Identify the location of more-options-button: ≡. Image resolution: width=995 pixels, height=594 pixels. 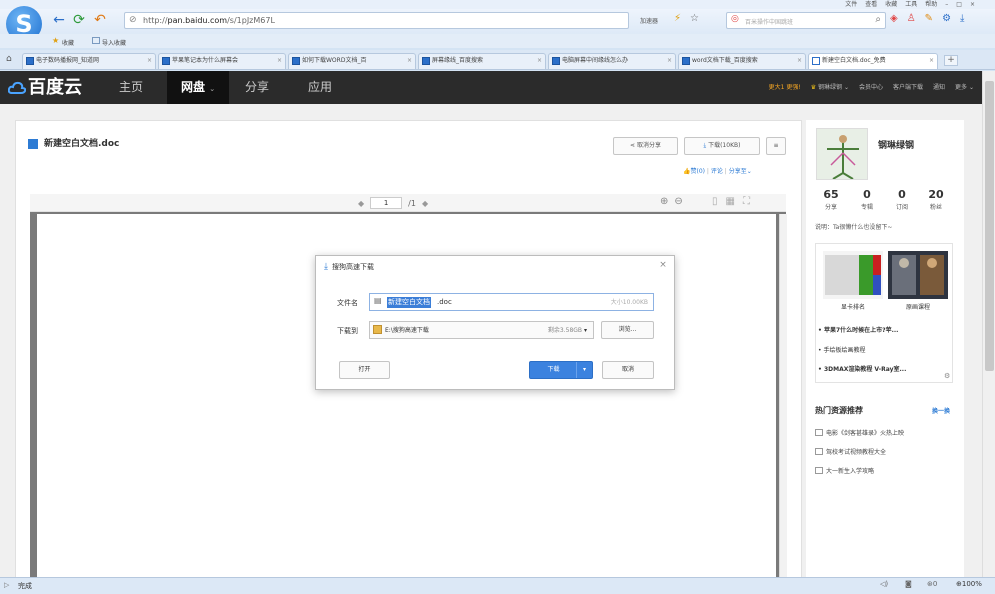
(776, 146).